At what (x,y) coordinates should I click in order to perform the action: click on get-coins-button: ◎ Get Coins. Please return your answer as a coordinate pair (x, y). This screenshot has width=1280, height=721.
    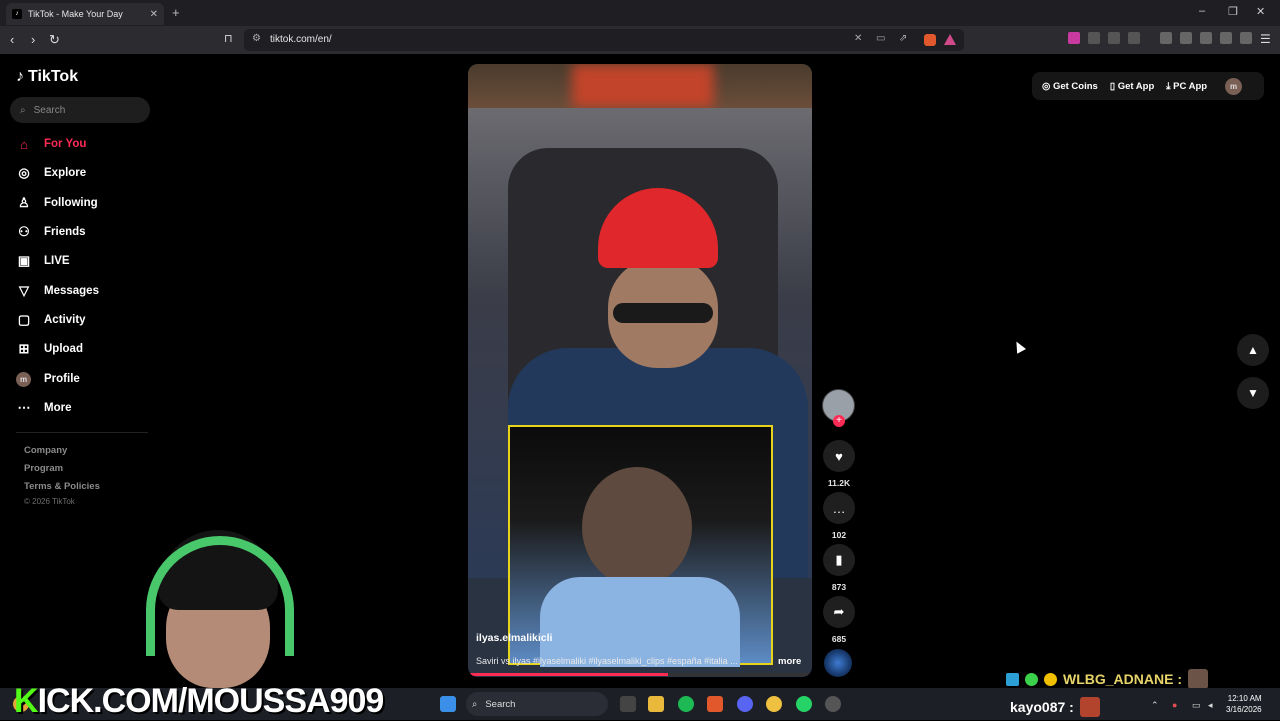
    Looking at the image, I should click on (1070, 86).